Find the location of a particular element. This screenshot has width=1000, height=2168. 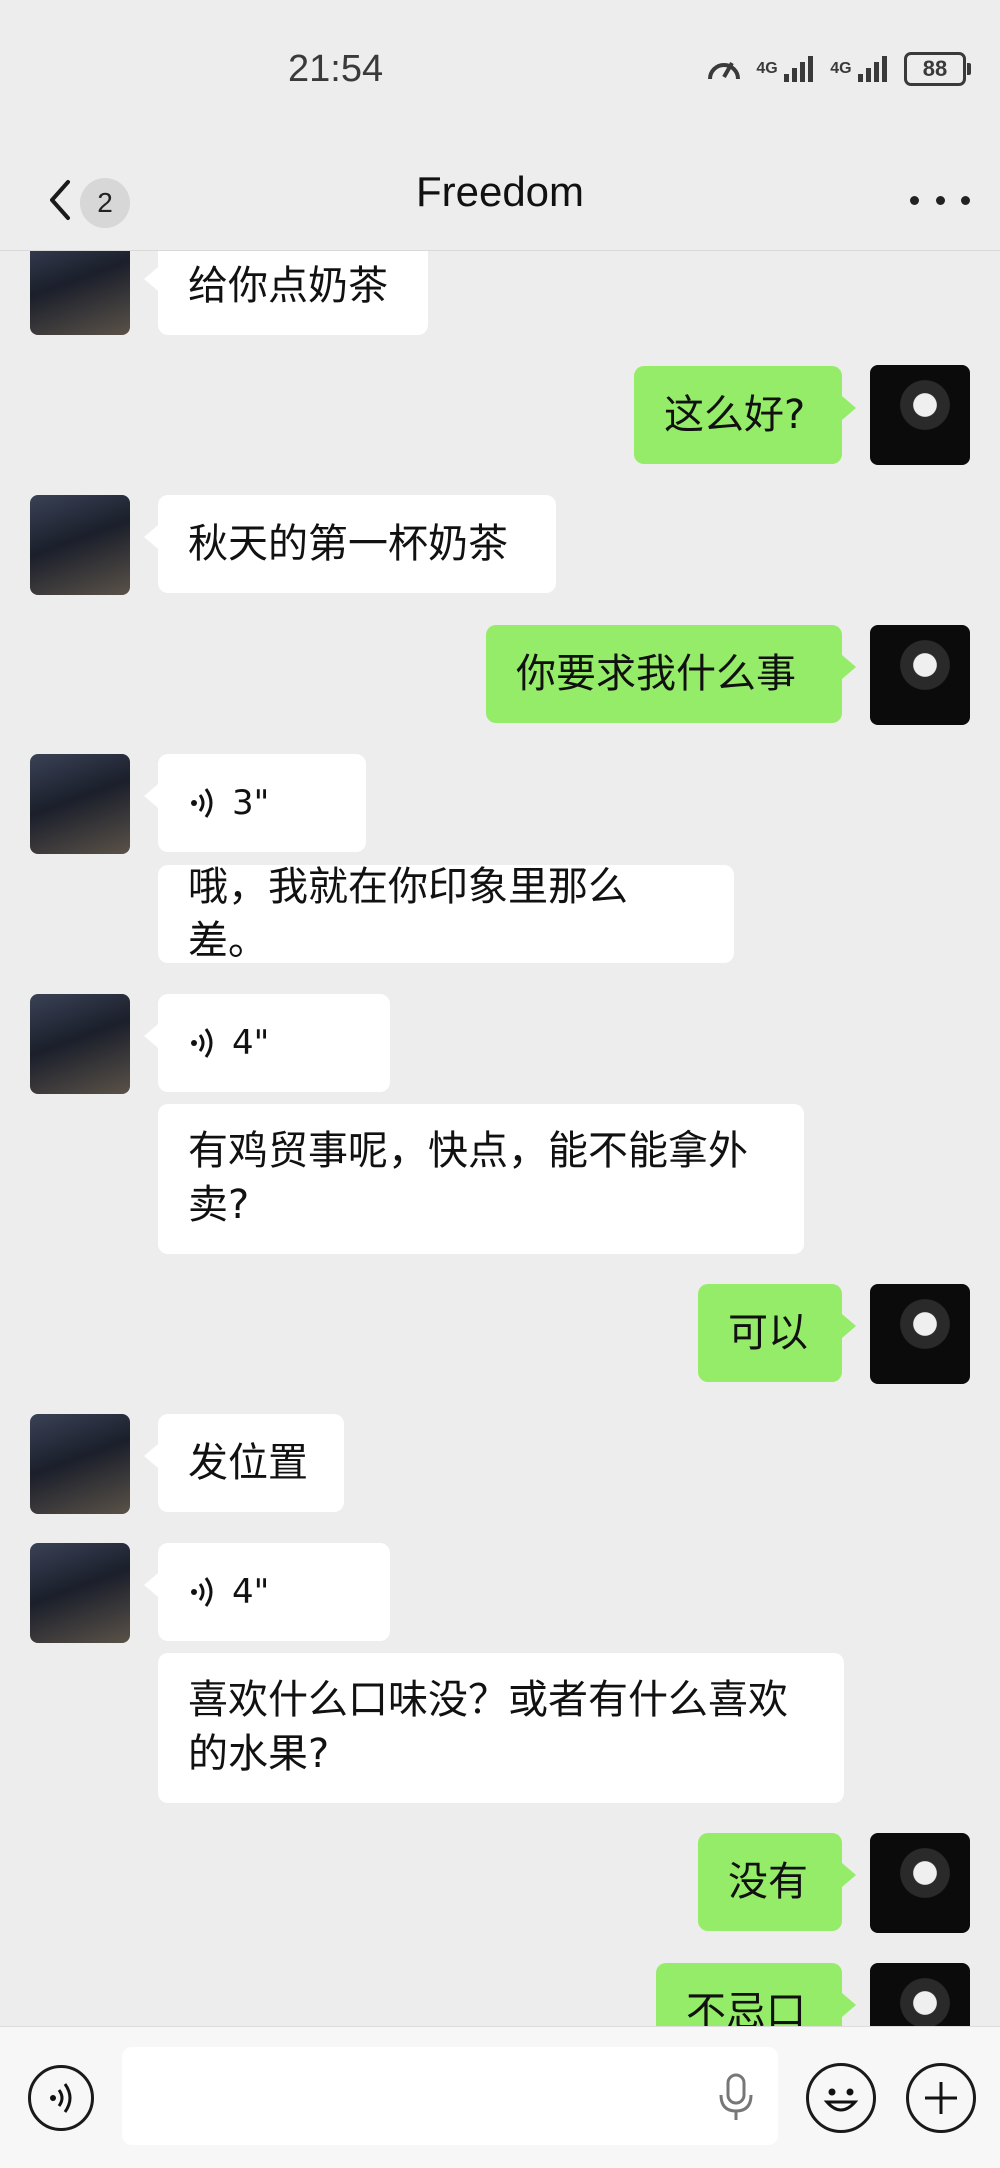

message-bubble-received: 哦，我就在你印象里那么差。 is located at coordinates (446, 914).